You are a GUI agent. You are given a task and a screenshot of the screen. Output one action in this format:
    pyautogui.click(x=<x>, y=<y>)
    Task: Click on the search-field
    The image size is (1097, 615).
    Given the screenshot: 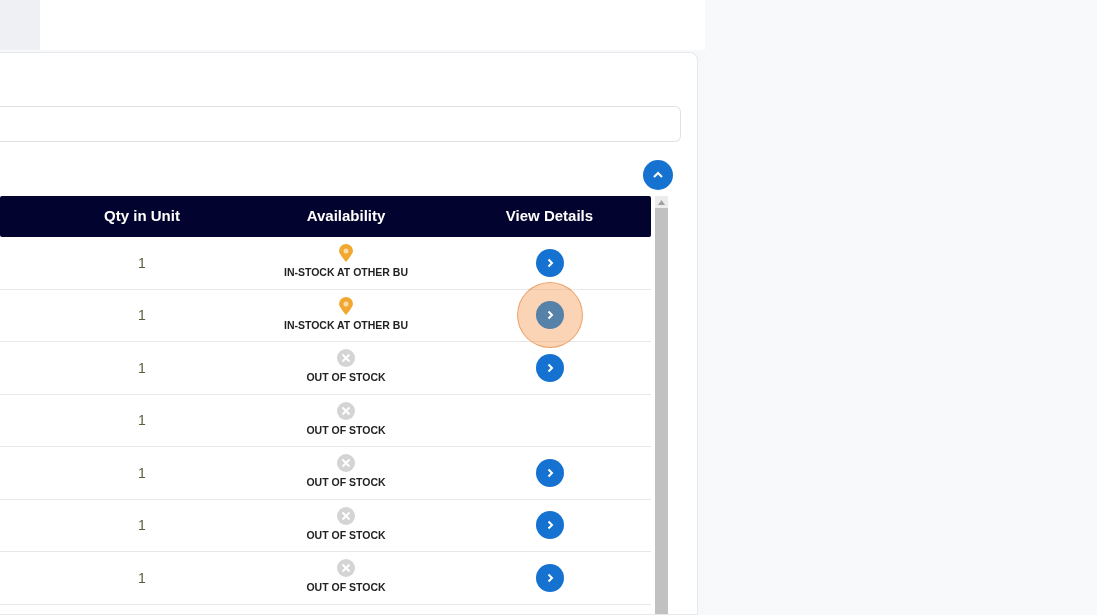 What is the action you would take?
    pyautogui.click(x=340, y=124)
    